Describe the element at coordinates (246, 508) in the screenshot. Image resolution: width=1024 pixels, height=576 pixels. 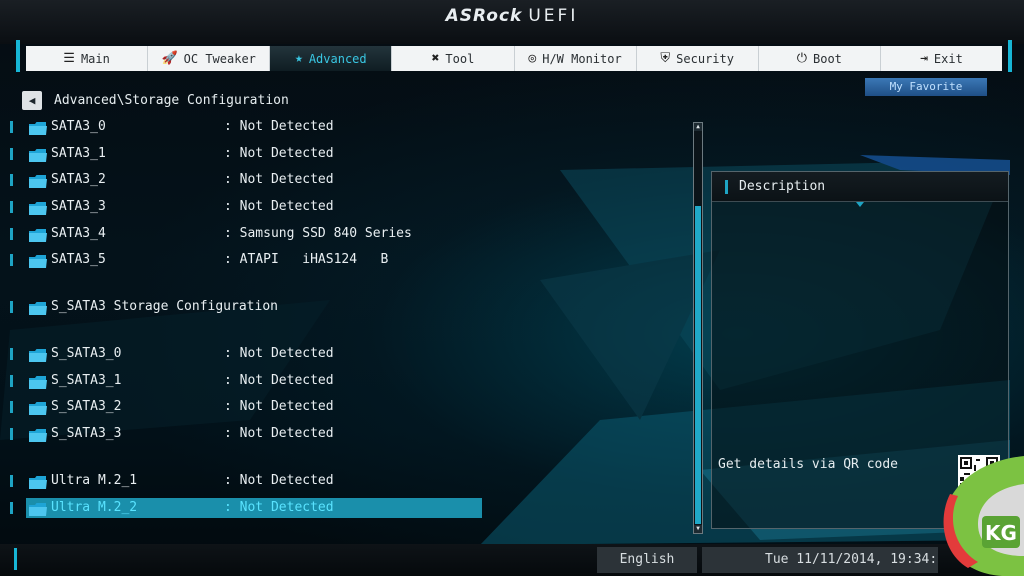
I see `list-item: Ultra M.2_2: Not Detected` at that location.